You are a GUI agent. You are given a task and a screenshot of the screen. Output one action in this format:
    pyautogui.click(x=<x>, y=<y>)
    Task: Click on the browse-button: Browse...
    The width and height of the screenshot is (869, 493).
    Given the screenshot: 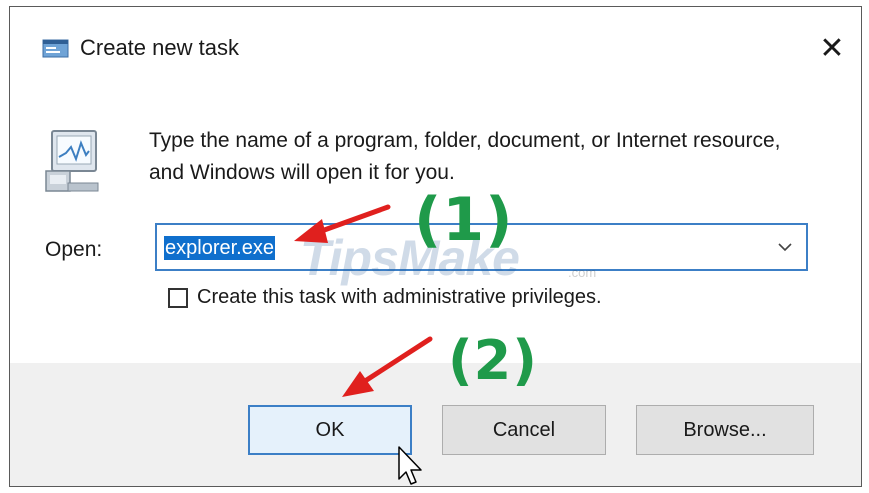 What is the action you would take?
    pyautogui.click(x=725, y=430)
    